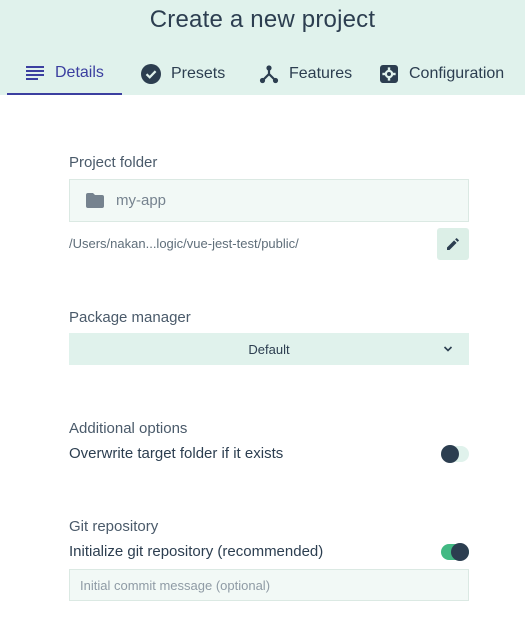 The image size is (525, 632). What do you see at coordinates (113, 162) in the screenshot?
I see `project-folder-label: Project folder` at bounding box center [113, 162].